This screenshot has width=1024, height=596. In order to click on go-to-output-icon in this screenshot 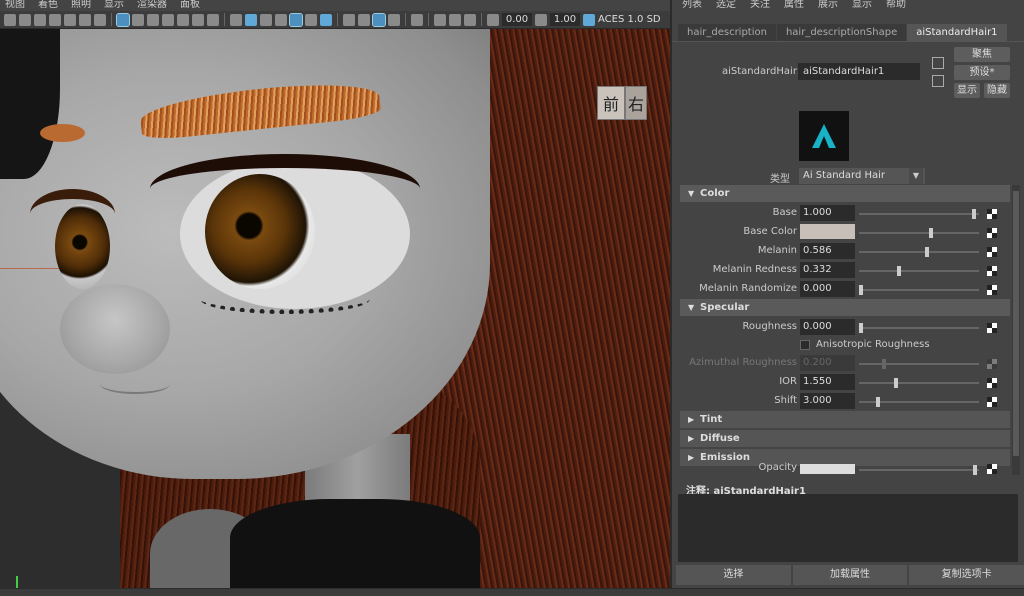, I will do `click(938, 81)`.